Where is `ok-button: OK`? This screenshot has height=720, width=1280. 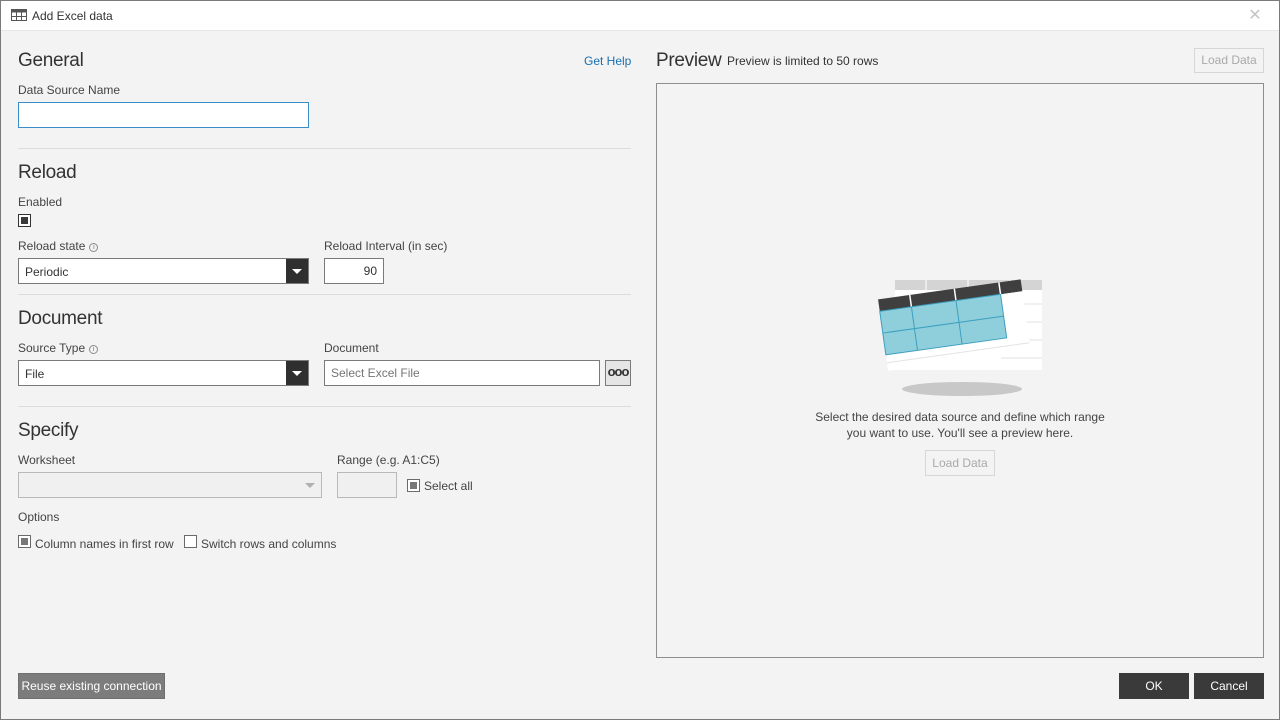 ok-button: OK is located at coordinates (1154, 686).